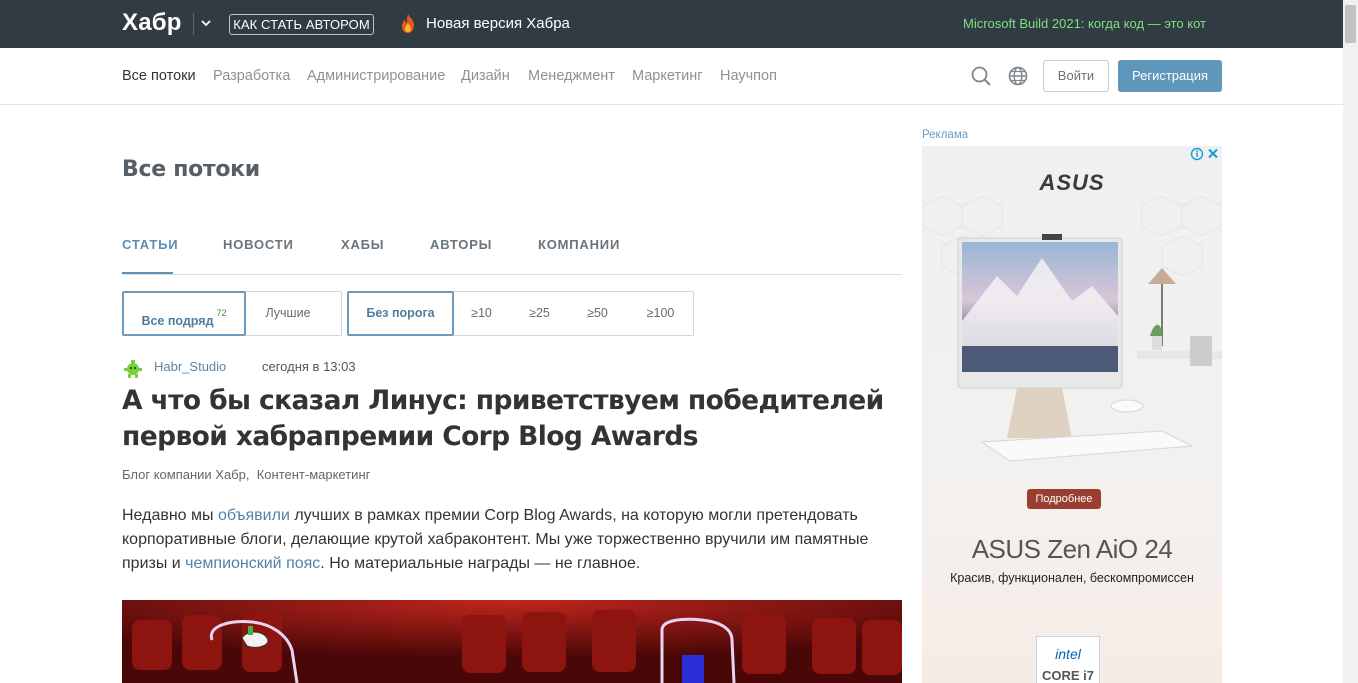 This screenshot has height=683, width=1358. I want to click on excerpt-text: Недавно мы, so click(170, 515).